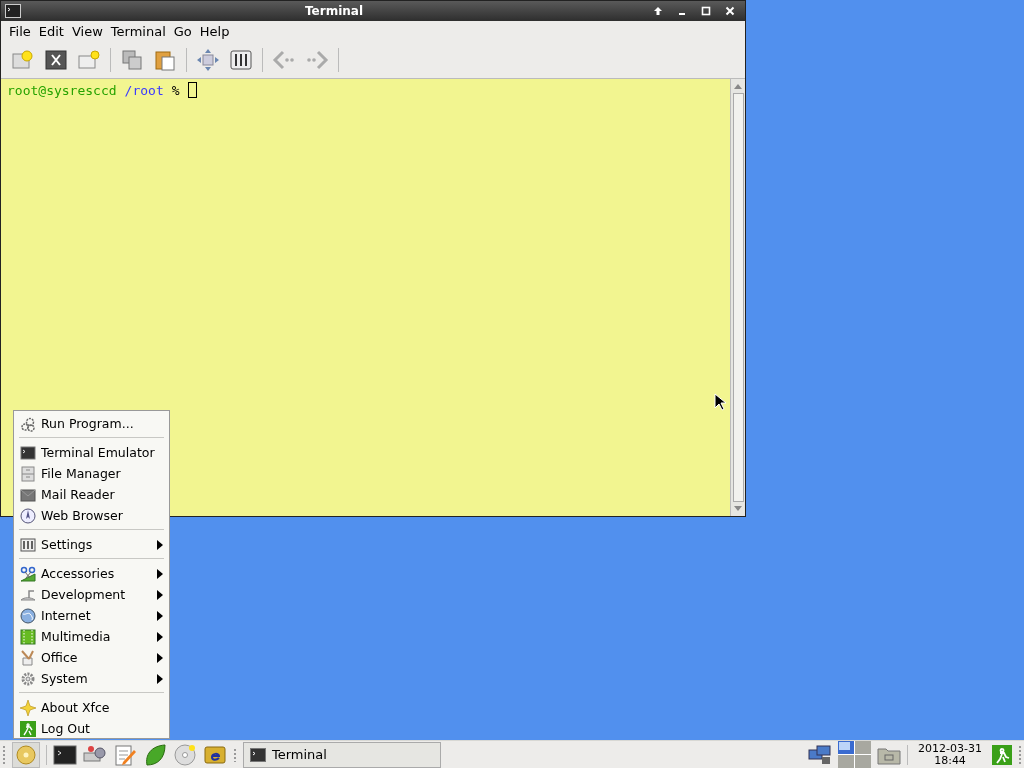 This screenshot has height=768, width=1024. I want to click on menu-item: Settings, so click(91, 544).